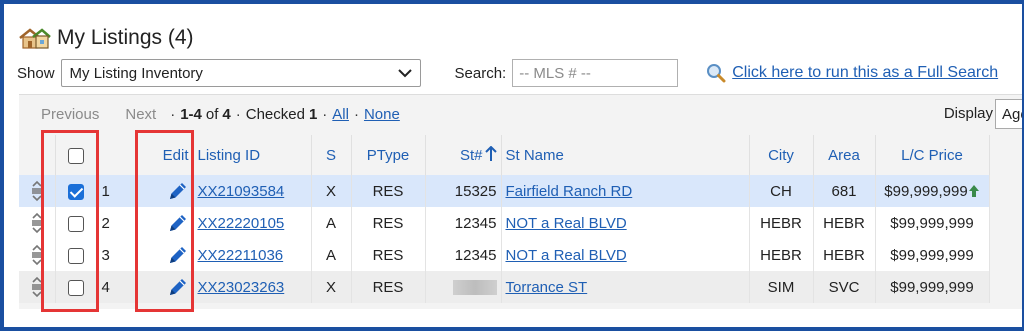 Image resolution: width=1024 pixels, height=331 pixels. What do you see at coordinates (191, 114) in the screenshot?
I see `pager-range: 1-4` at bounding box center [191, 114].